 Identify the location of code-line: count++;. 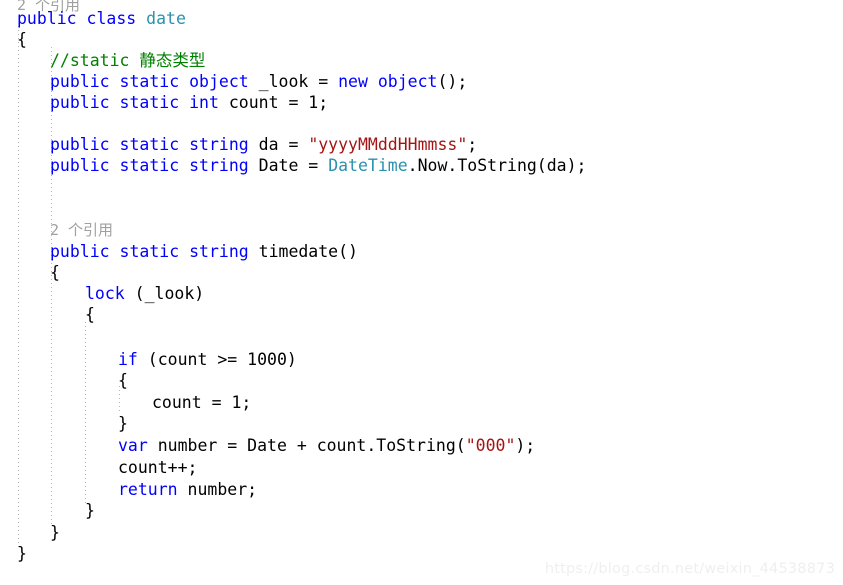
(98, 467).